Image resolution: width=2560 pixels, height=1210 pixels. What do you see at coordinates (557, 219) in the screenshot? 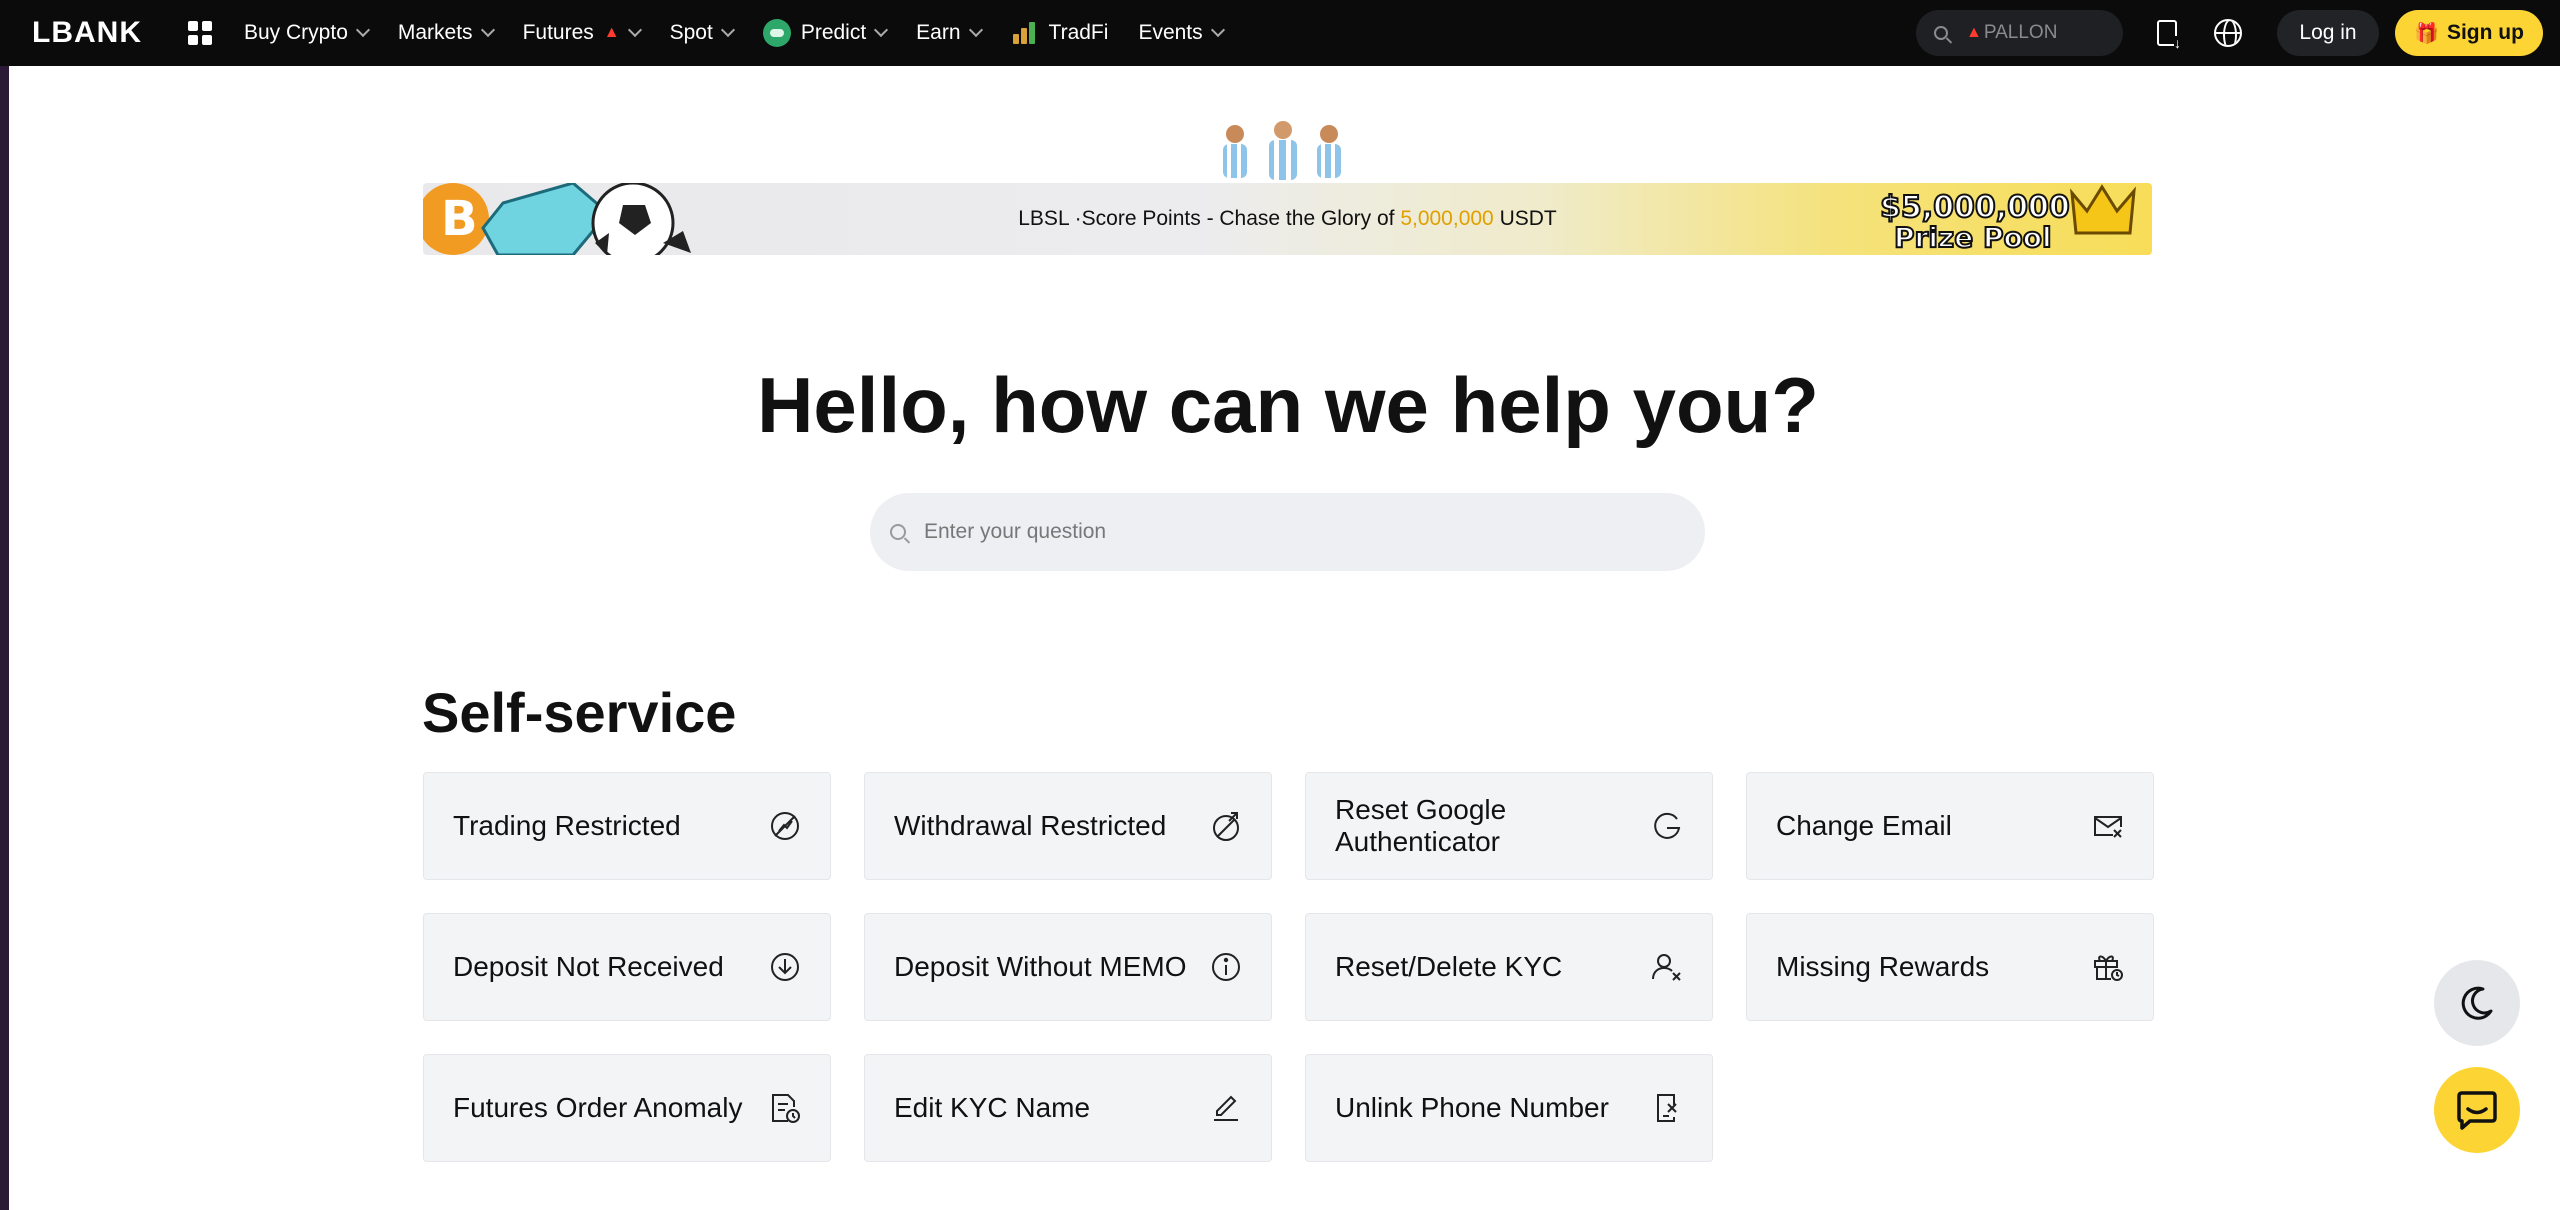
I see `banner-art-left: B` at bounding box center [557, 219].